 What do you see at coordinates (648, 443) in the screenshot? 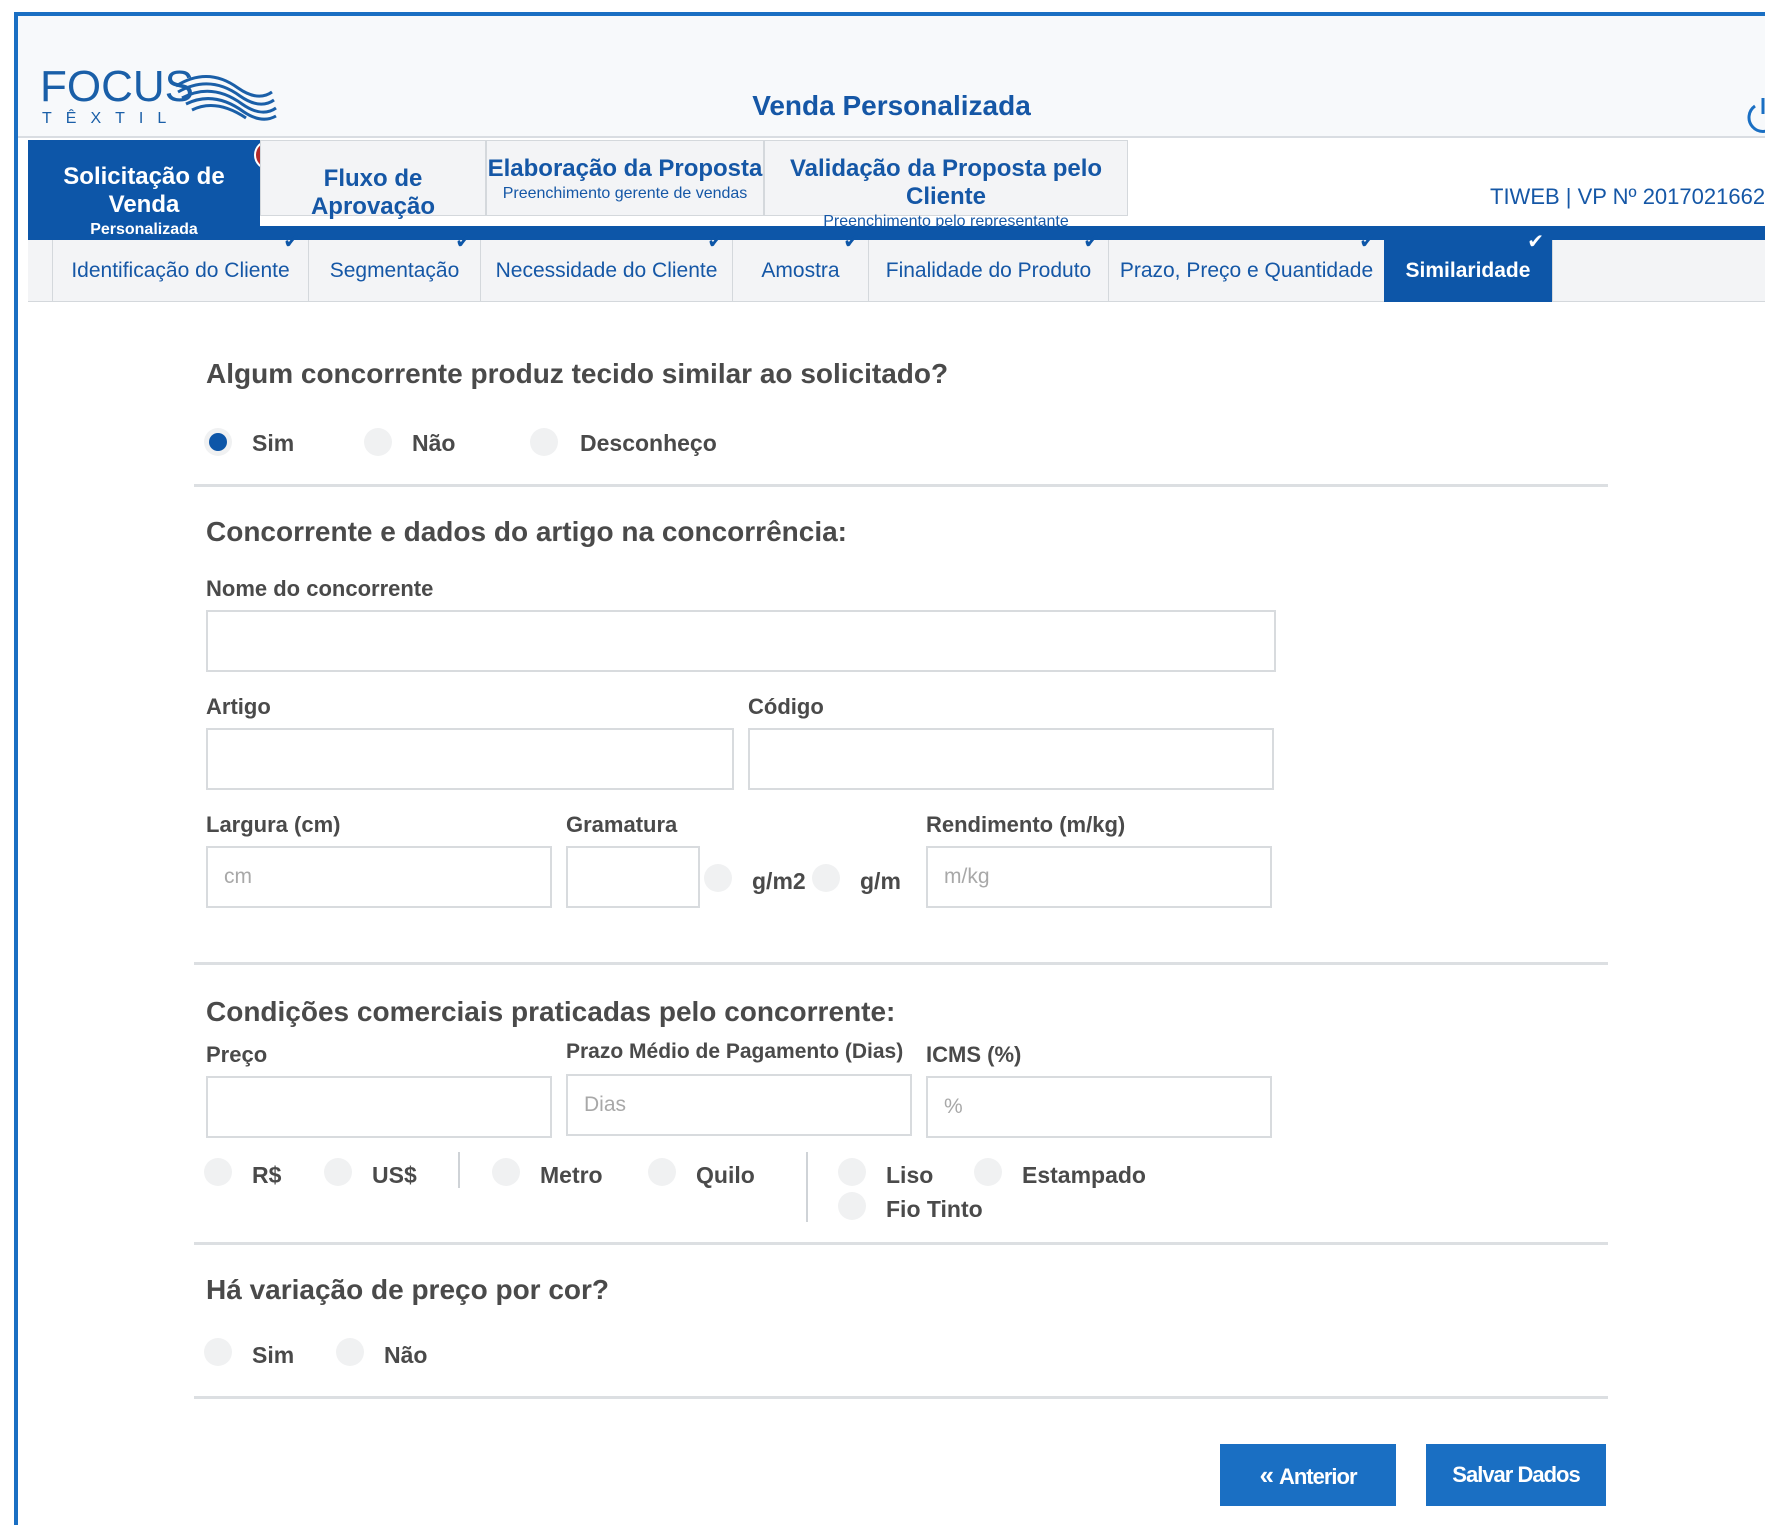
I see `radio-label: Desconheço` at bounding box center [648, 443].